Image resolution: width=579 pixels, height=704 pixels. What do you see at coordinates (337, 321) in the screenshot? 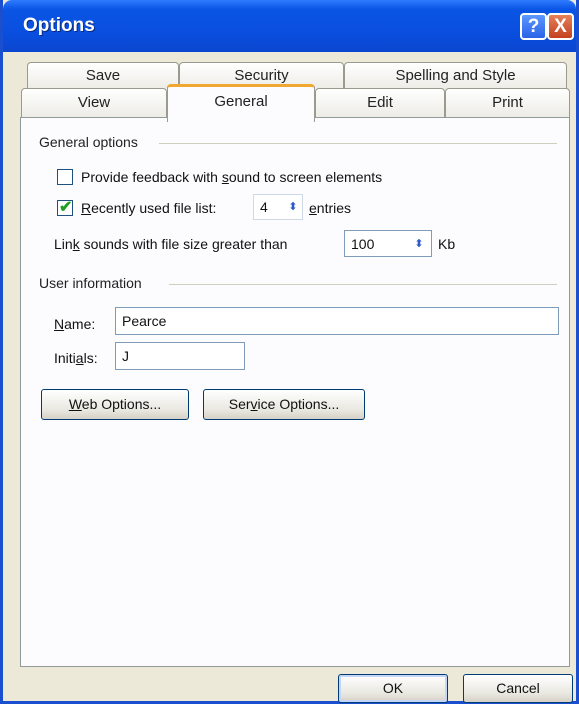
I see `name-input` at bounding box center [337, 321].